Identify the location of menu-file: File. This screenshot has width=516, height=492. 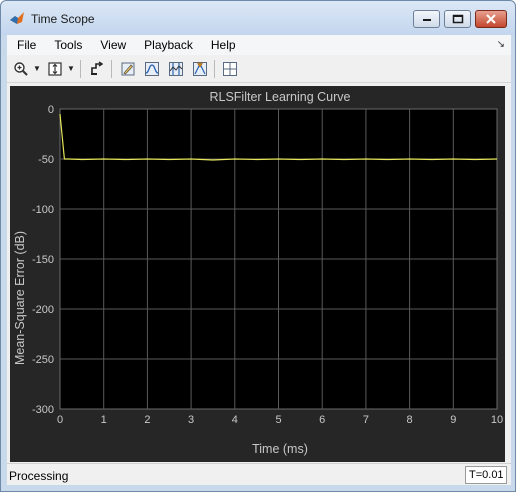
(26, 45).